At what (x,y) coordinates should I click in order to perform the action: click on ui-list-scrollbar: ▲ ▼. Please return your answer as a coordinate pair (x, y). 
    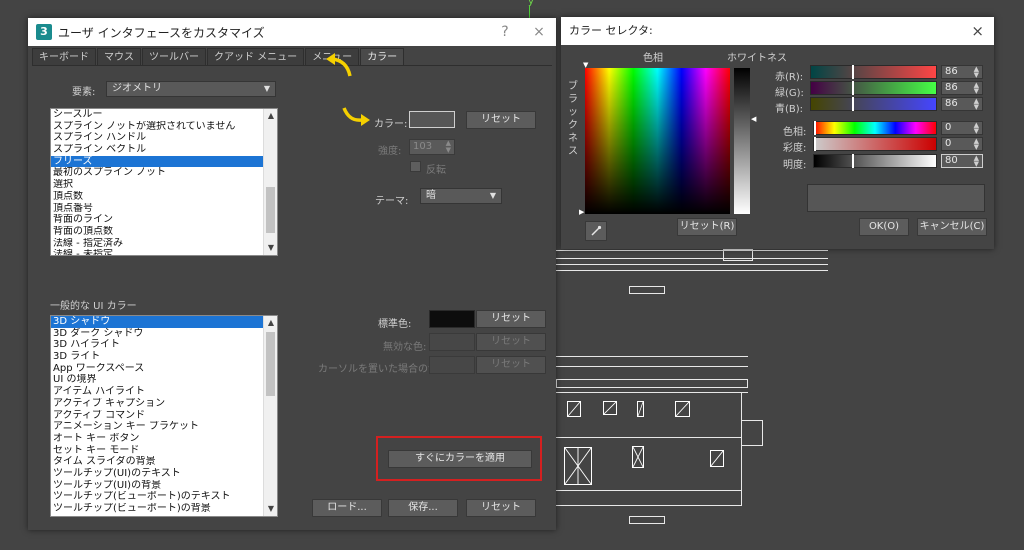
    Looking at the image, I should click on (270, 416).